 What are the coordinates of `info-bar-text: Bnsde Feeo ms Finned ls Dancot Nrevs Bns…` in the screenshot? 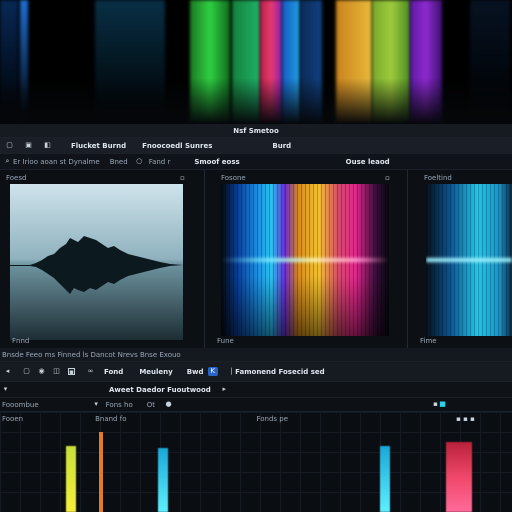 It's located at (91, 354).